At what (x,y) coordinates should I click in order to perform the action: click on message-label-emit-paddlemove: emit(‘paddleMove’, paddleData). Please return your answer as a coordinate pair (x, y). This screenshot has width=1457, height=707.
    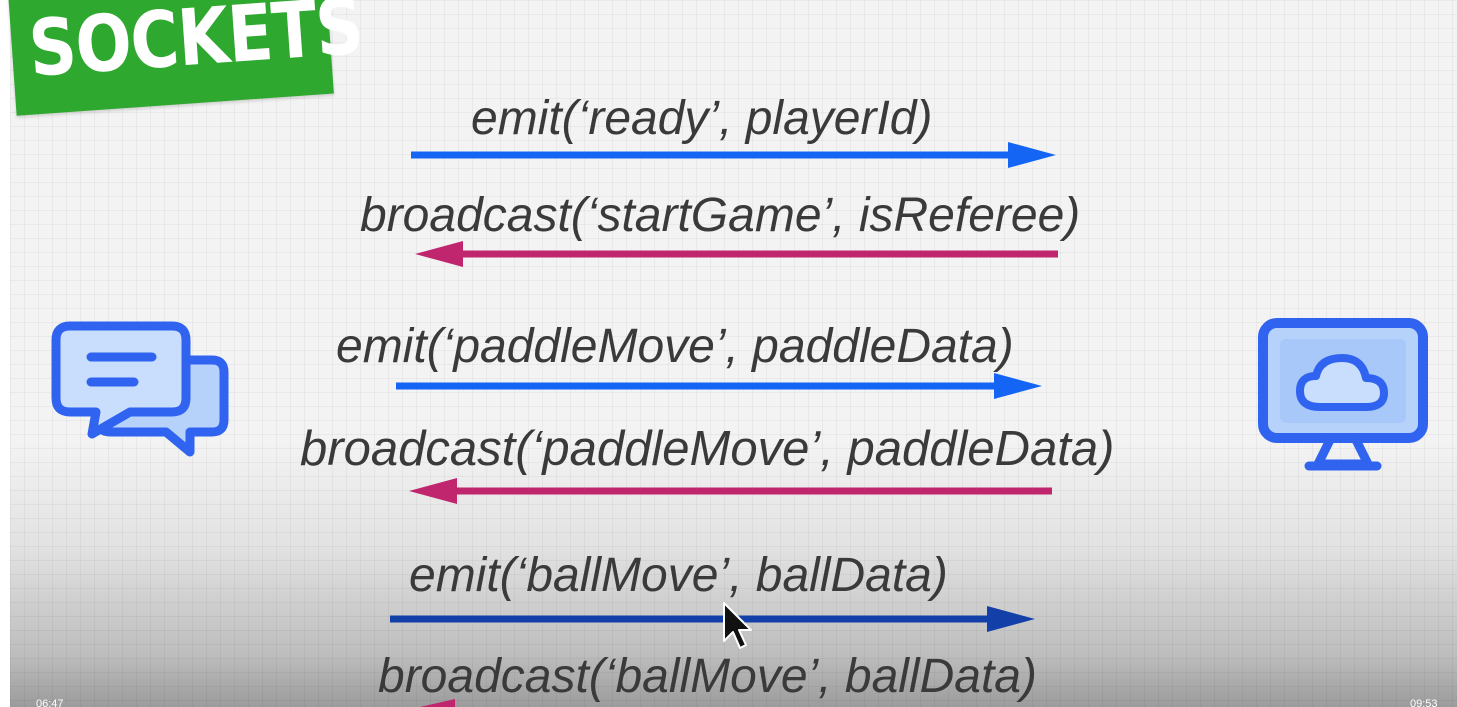
    Looking at the image, I should click on (675, 346).